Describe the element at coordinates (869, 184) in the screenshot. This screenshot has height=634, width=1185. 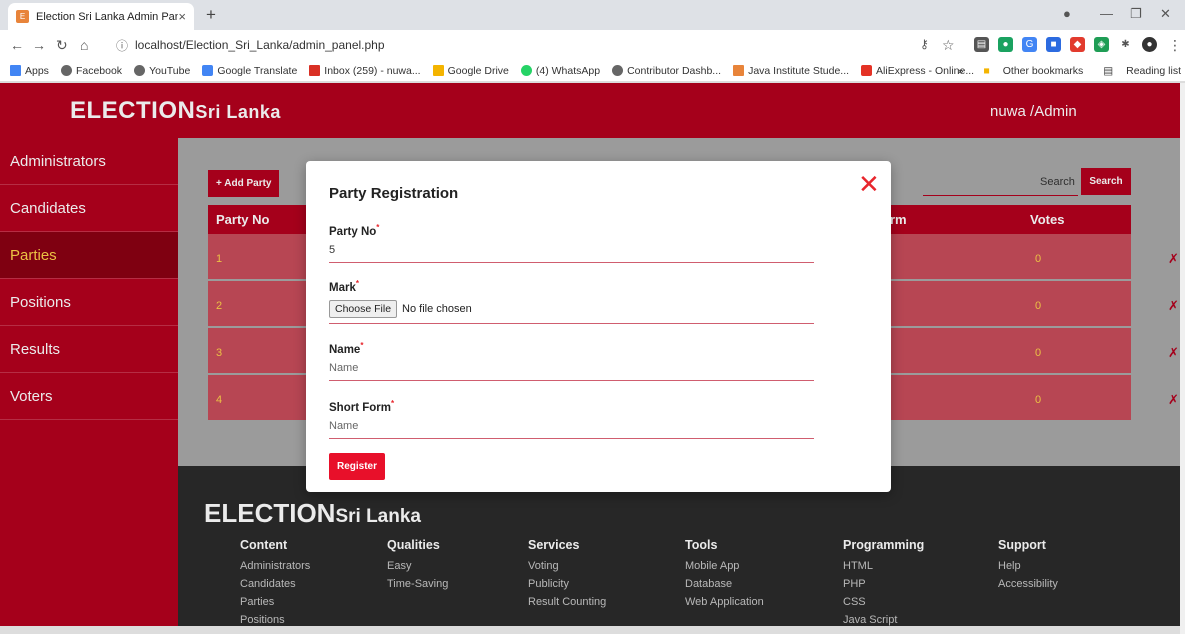
I see `close-icon: ✕` at that location.